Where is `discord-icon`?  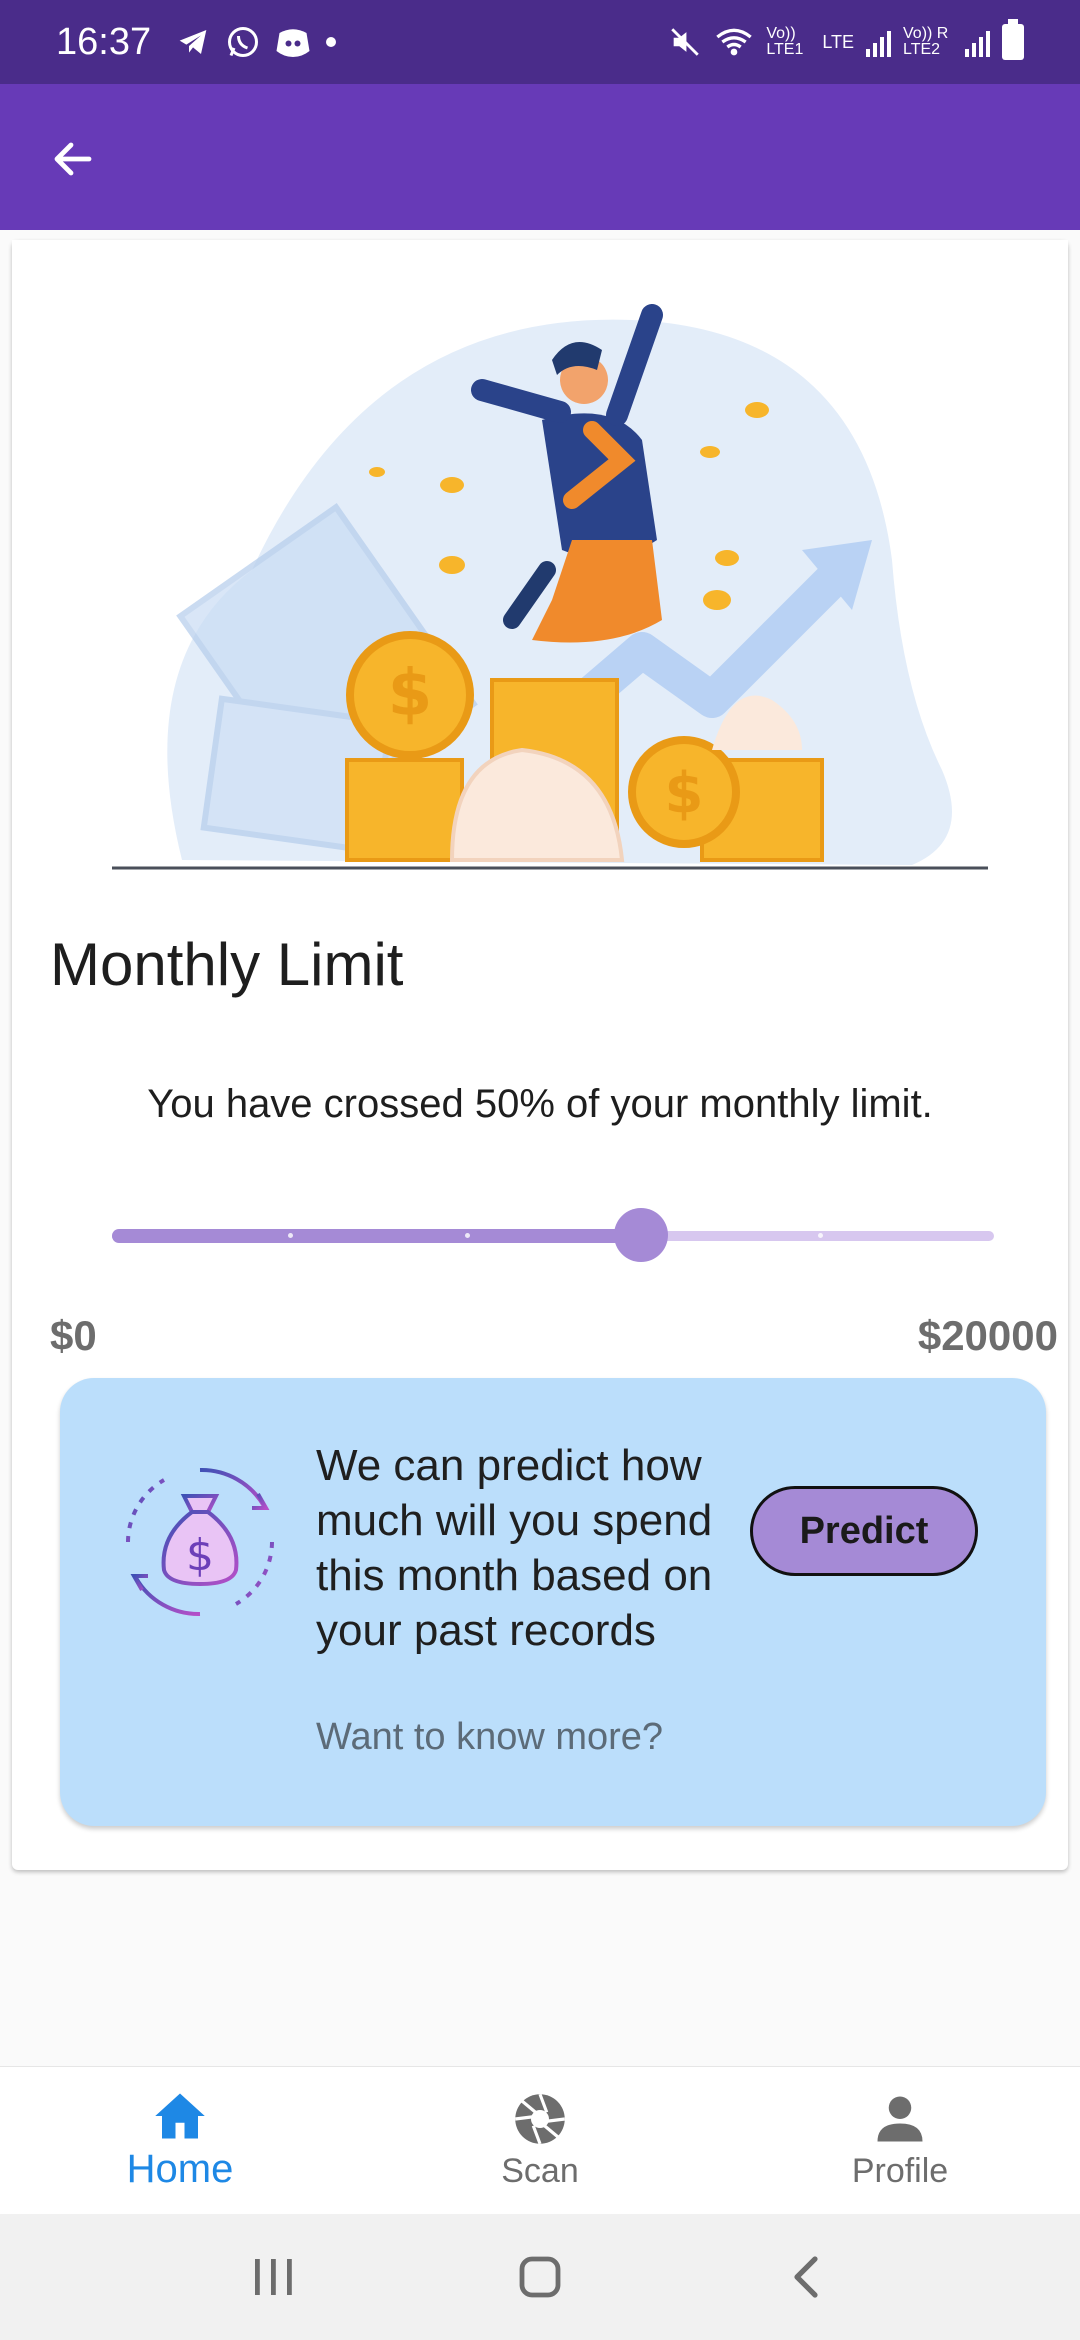
discord-icon is located at coordinates (293, 43).